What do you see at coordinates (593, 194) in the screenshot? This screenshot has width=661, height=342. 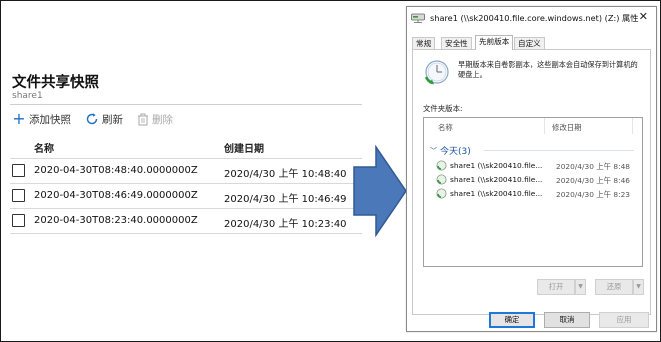 I see `version-date: 2020/4/30 上午 8:23` at bounding box center [593, 194].